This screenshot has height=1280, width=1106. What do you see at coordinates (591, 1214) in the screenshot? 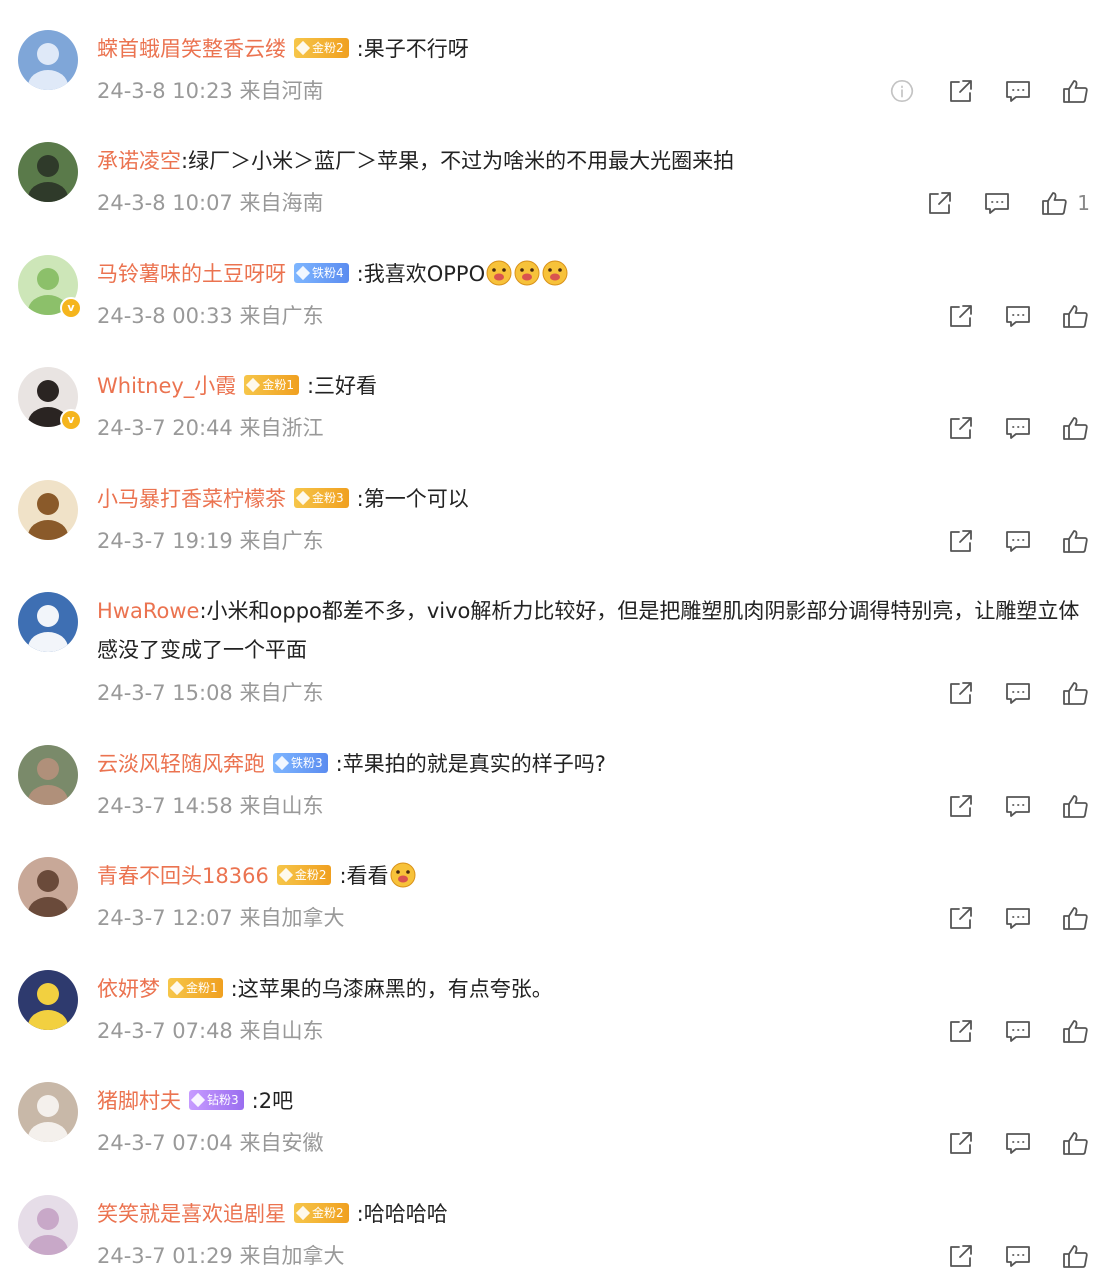
I see `comment-line: 笑笑就是喜欢追剧星 金粉2 :哈哈哈哈` at bounding box center [591, 1214].